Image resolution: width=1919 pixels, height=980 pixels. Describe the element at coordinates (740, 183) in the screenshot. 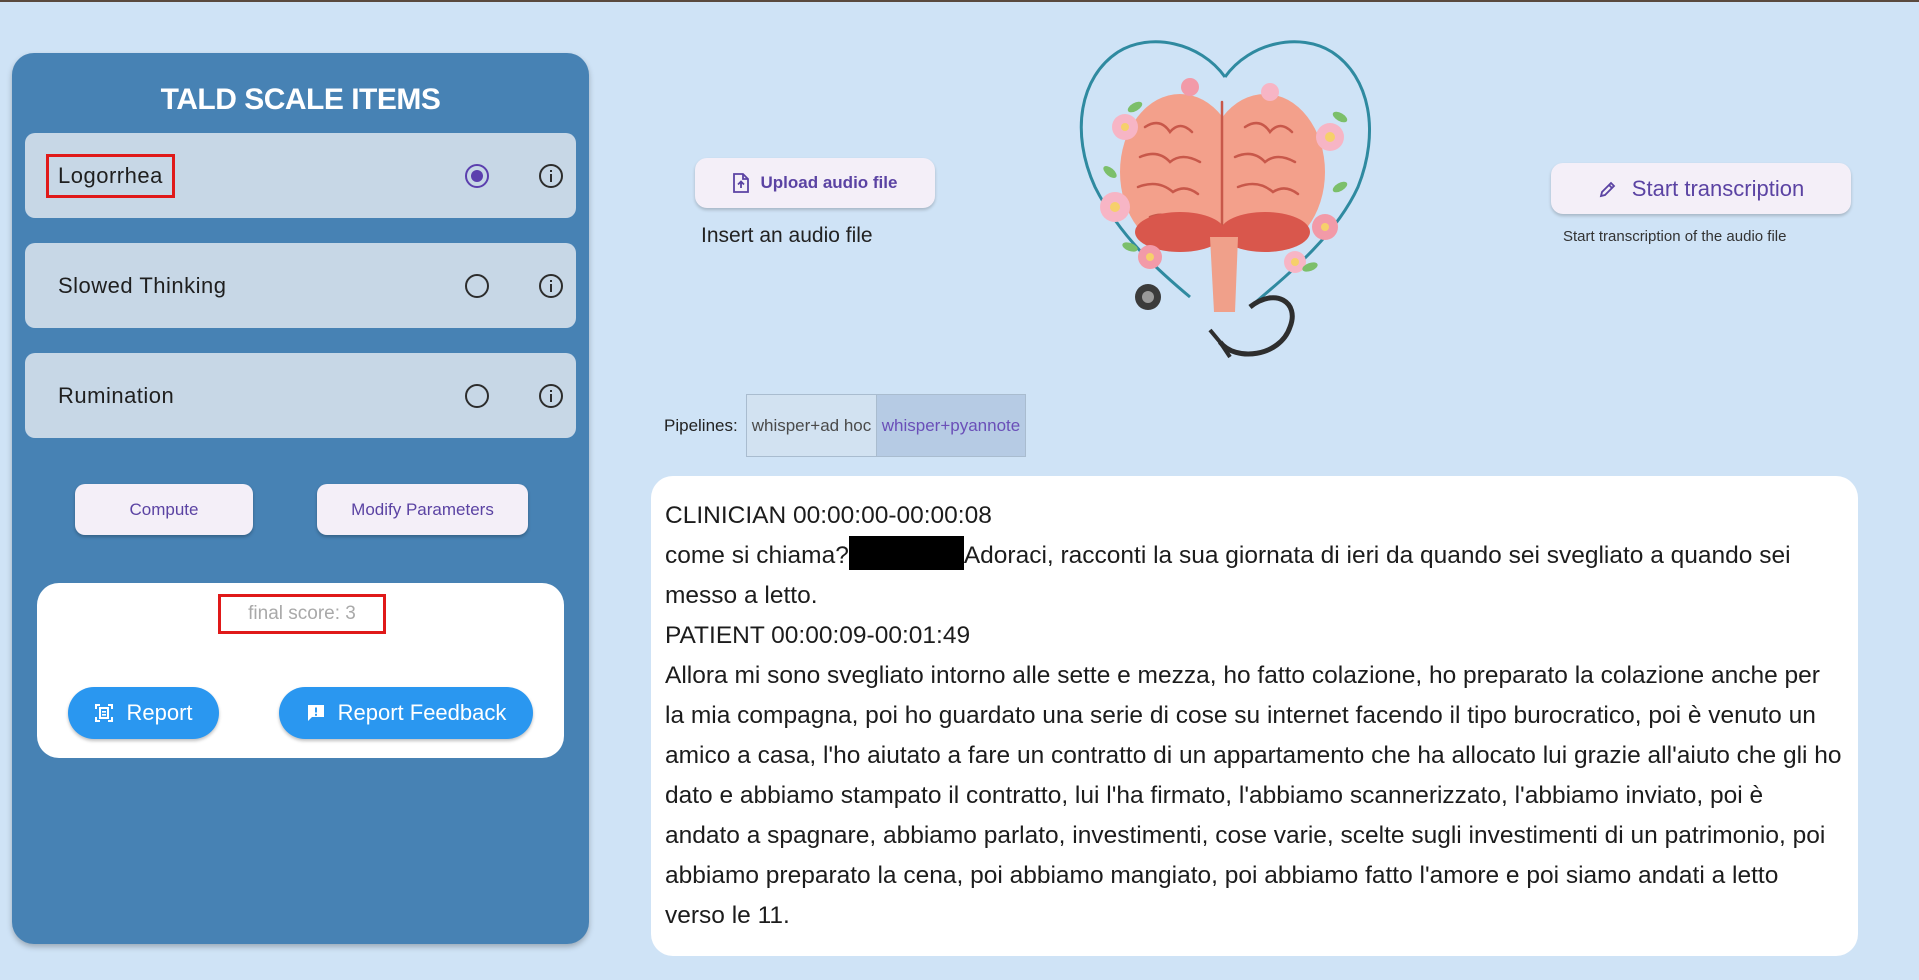

I see `upload-file-icon` at that location.